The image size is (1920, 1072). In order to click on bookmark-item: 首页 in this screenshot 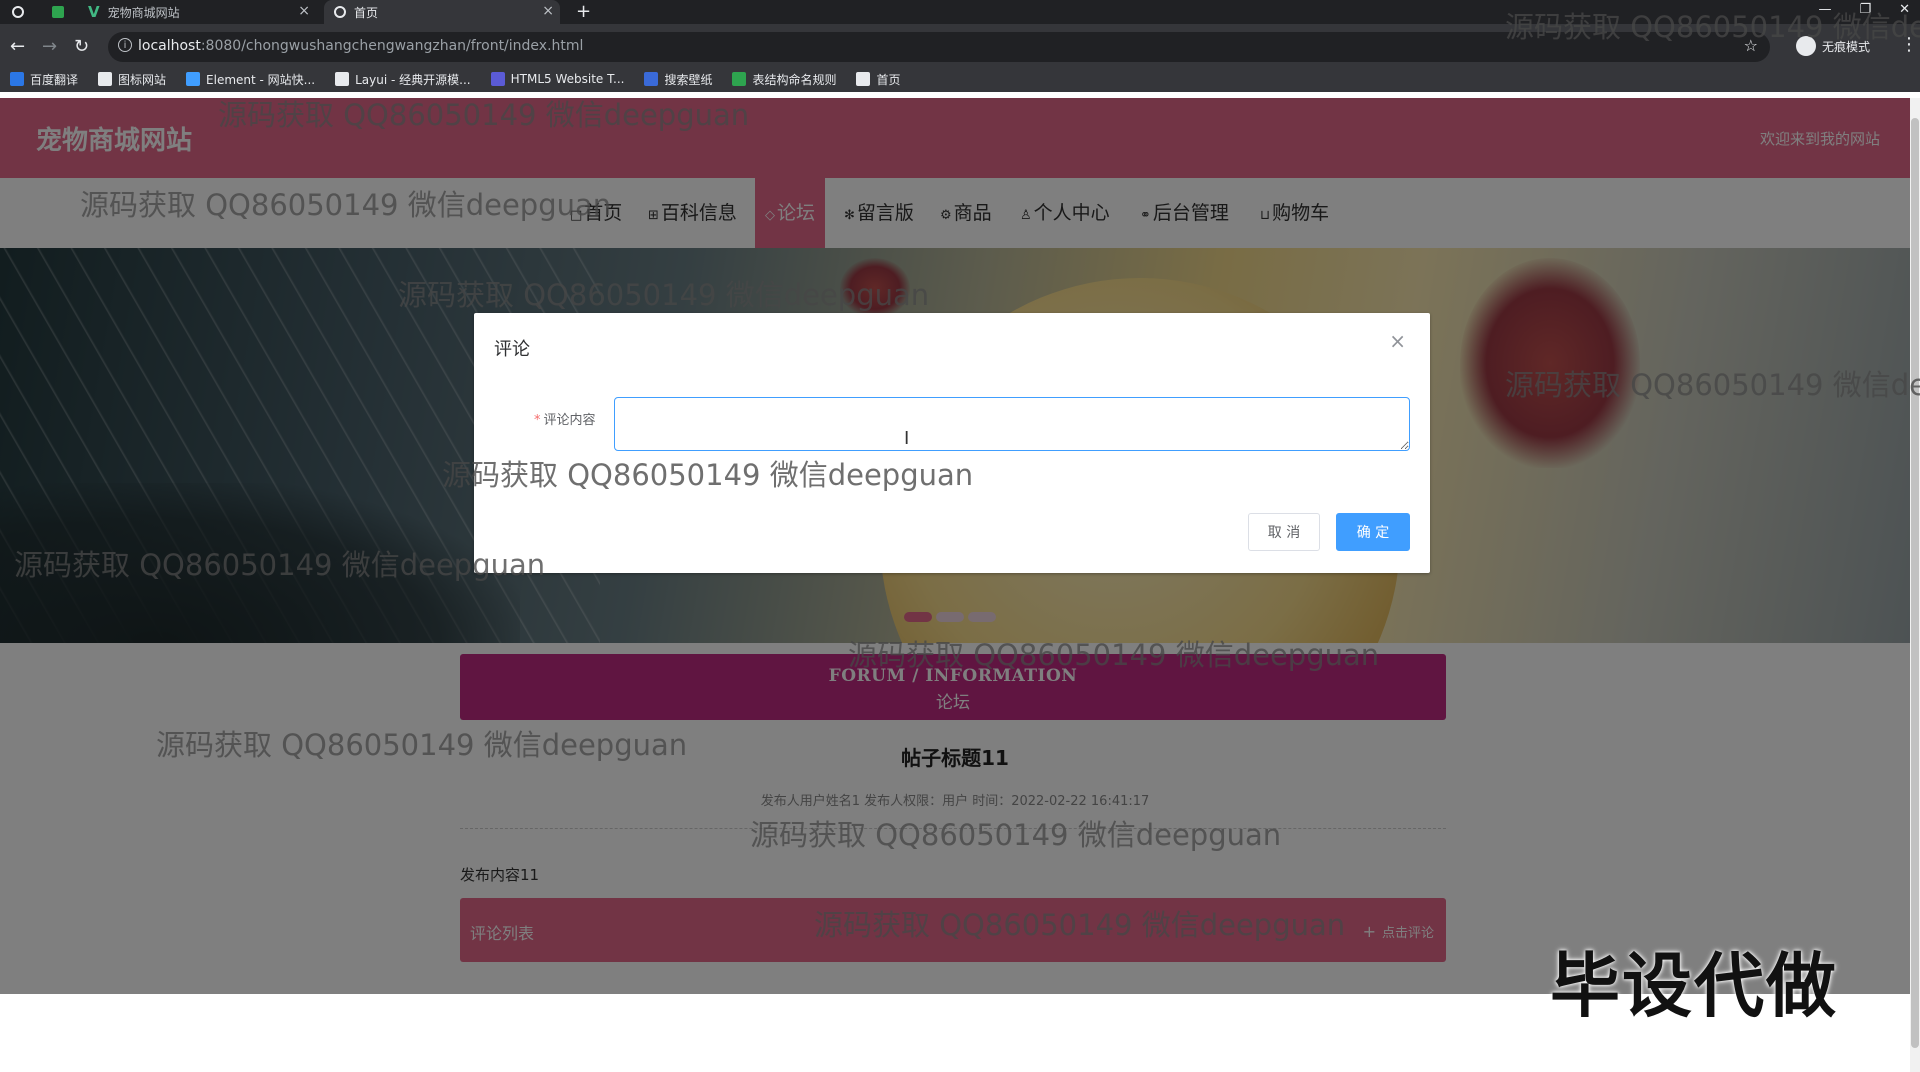, I will do `click(878, 79)`.